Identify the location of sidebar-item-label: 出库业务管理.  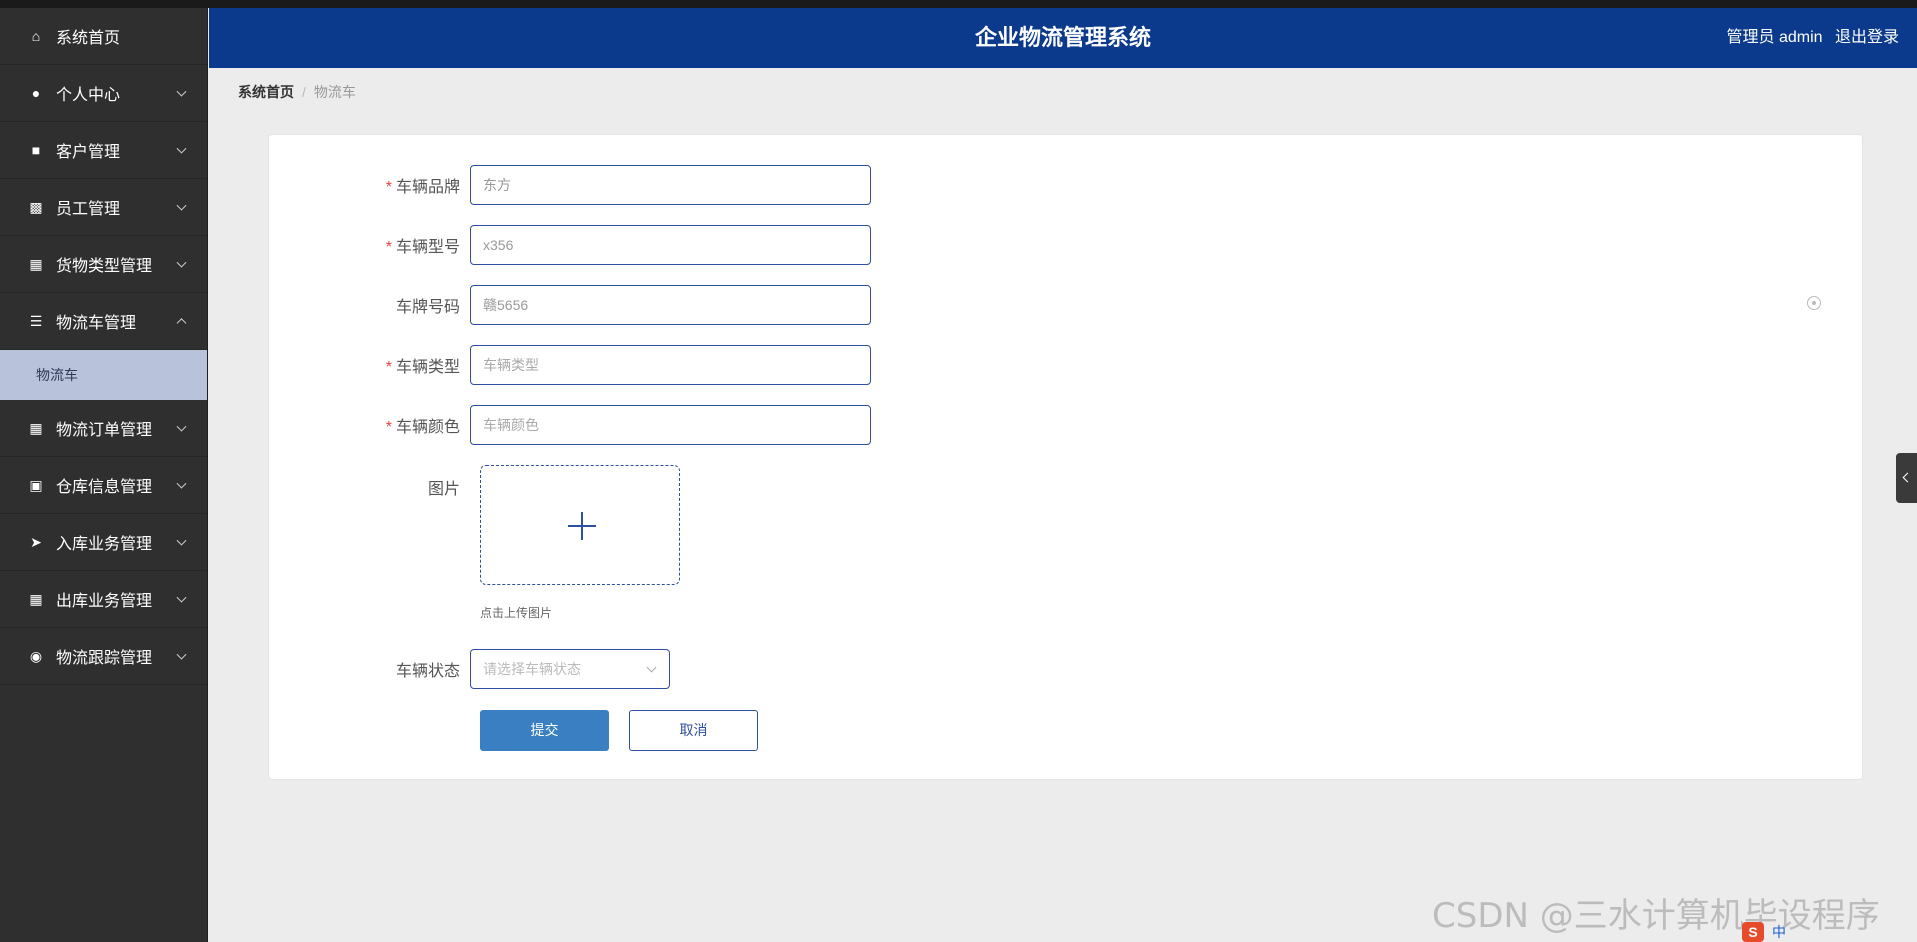
(104, 601).